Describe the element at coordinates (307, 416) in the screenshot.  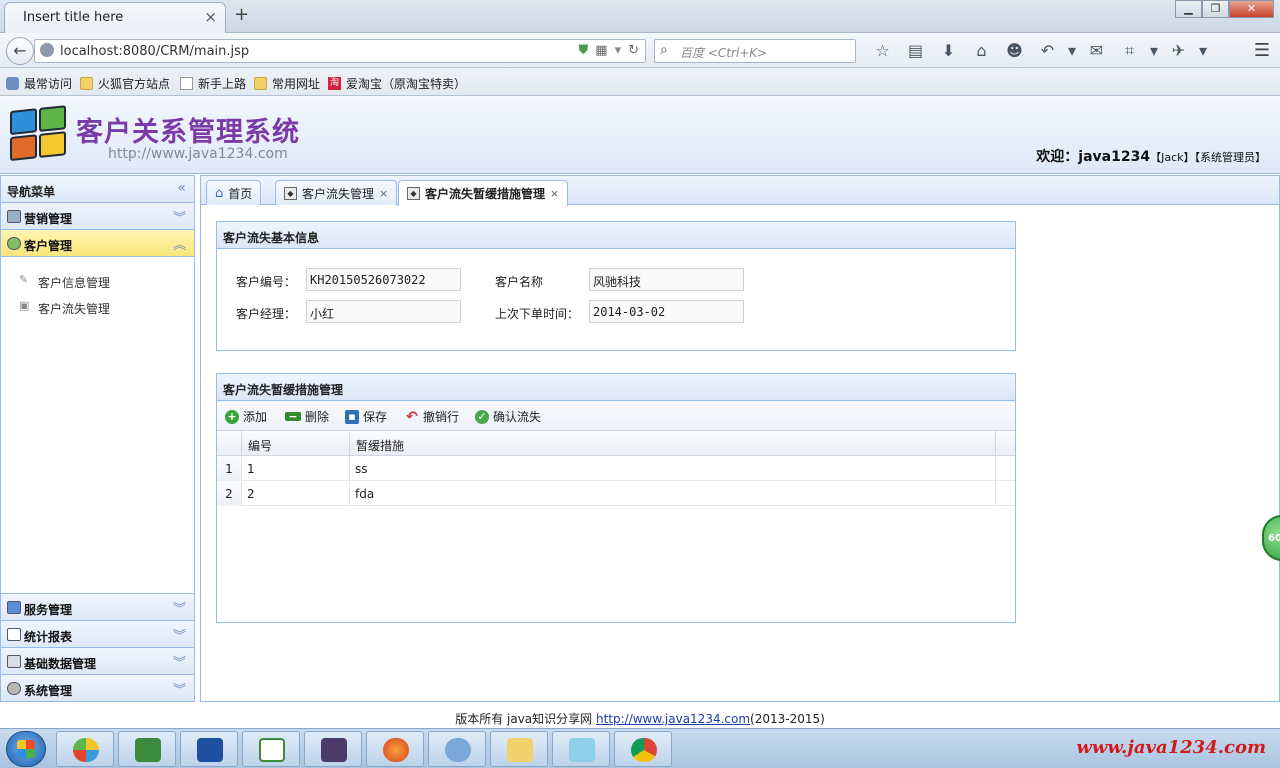
I see `delete-button: − 删除` at that location.